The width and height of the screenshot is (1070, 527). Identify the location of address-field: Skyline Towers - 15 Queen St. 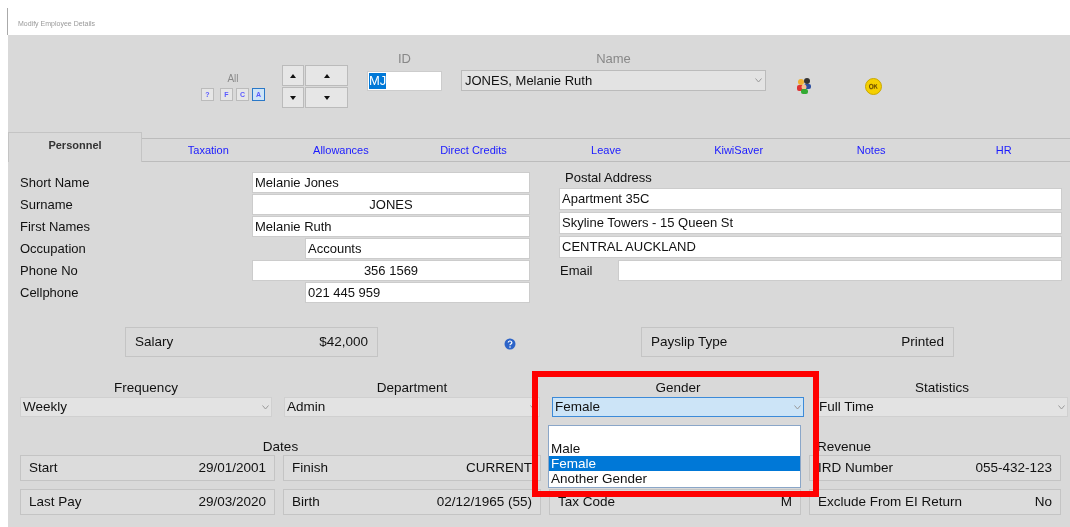
(810, 223).